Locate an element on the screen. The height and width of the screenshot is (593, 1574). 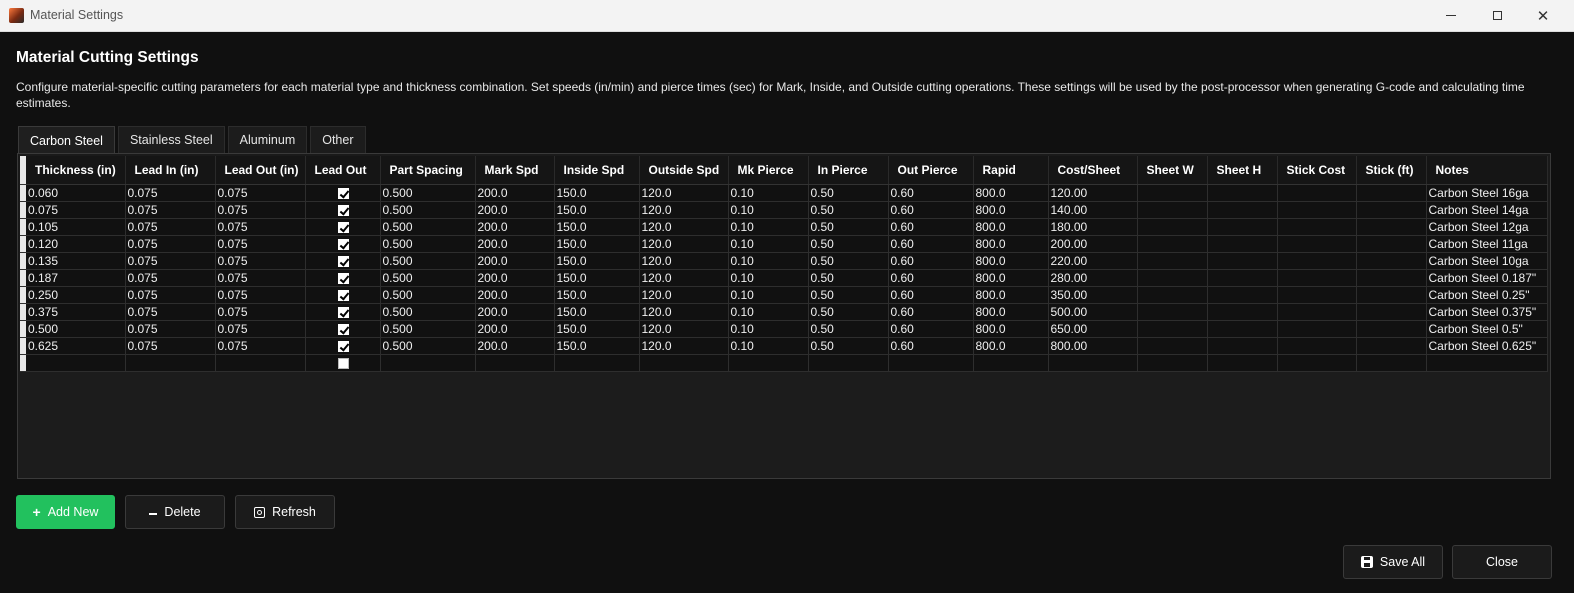
column-header: Sheet H is located at coordinates (1242, 170).